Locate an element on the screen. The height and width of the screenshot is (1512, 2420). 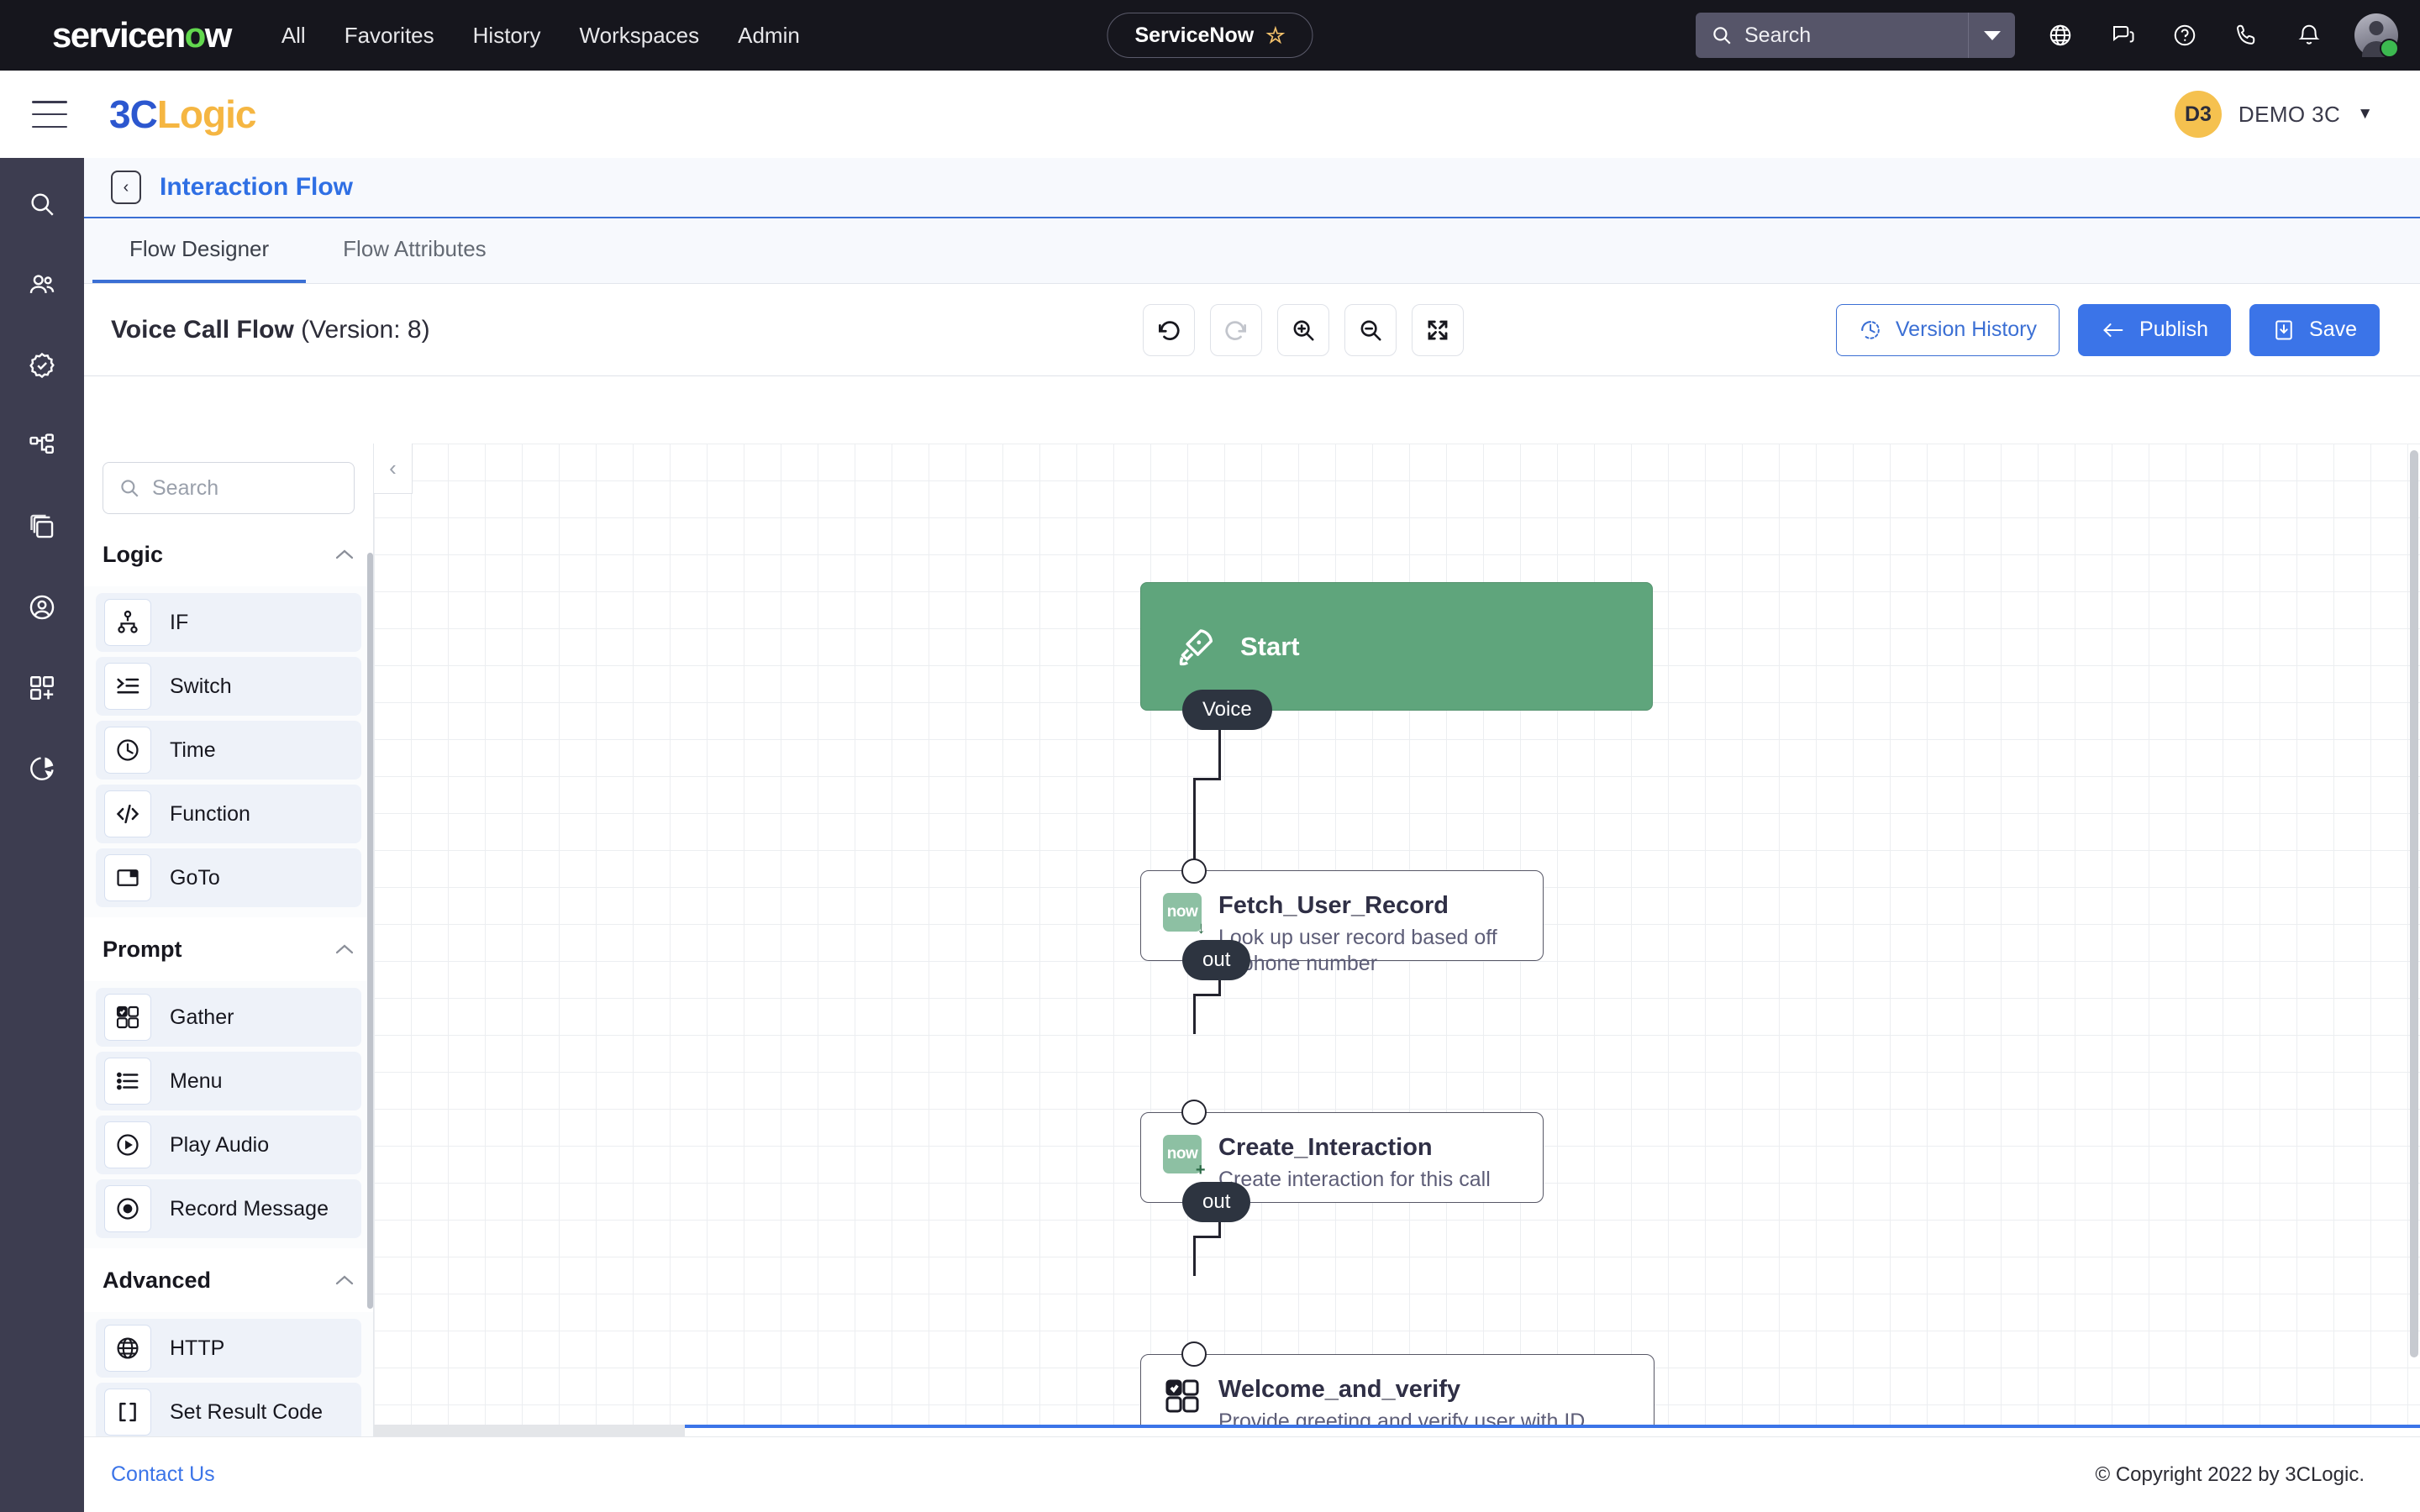
canvas-hscroll-thumb is located at coordinates (529, 1430).